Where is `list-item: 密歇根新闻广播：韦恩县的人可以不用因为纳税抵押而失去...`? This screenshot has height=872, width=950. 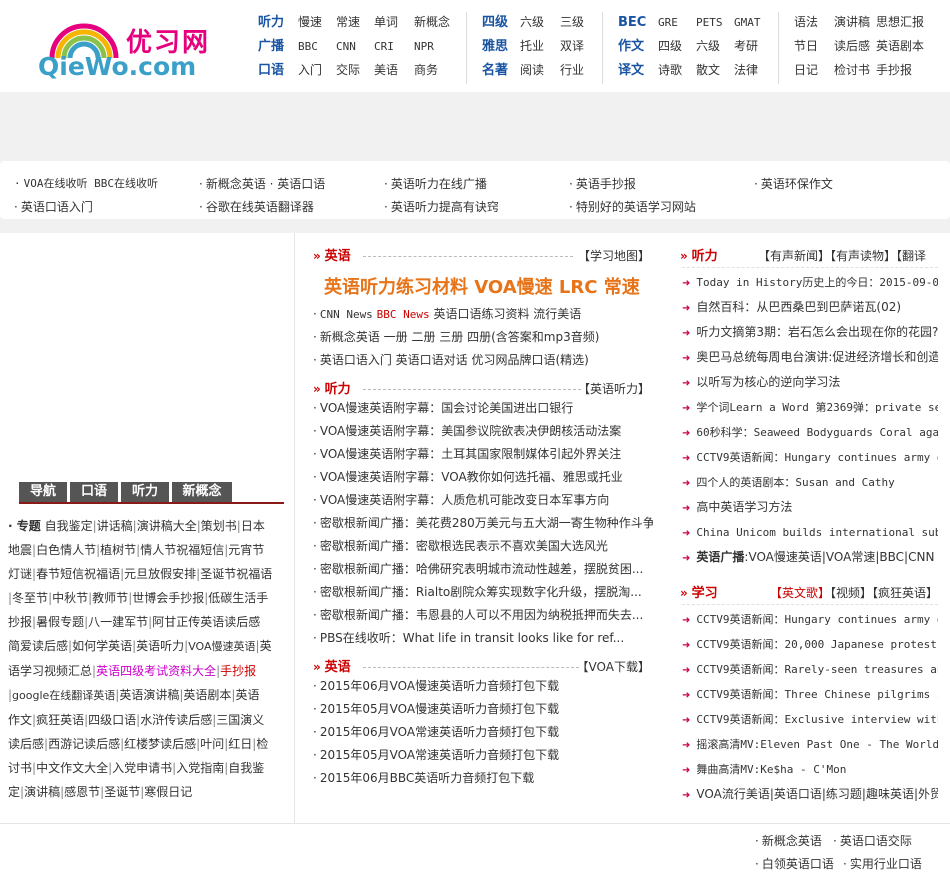
list-item: 密歇根新闻广播：韦恩县的人可以不用因为纳税抵押而失去... is located at coordinates (483, 615).